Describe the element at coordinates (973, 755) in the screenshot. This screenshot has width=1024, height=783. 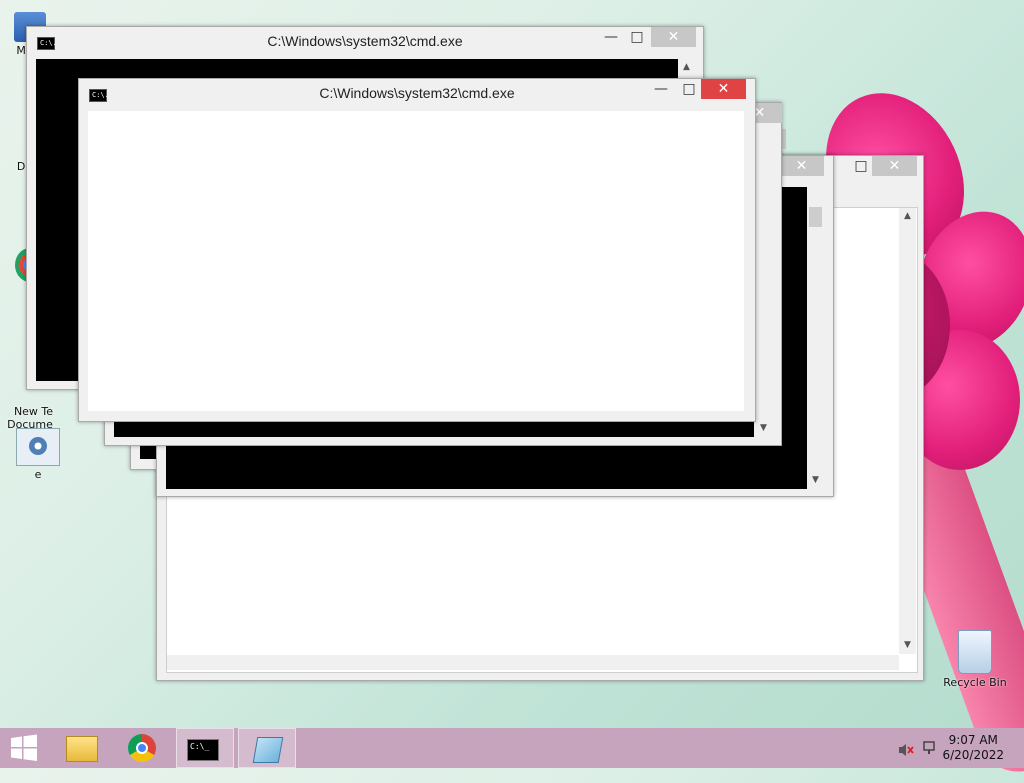
I see `clock-date: 6/20/2022` at that location.